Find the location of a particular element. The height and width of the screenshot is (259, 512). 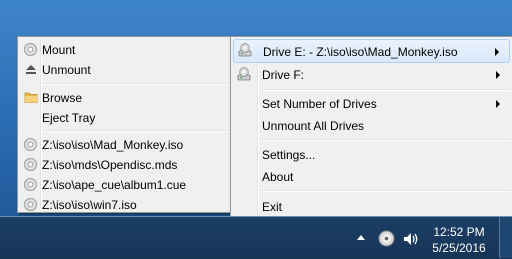

browse-item: Browse is located at coordinates (124, 97).